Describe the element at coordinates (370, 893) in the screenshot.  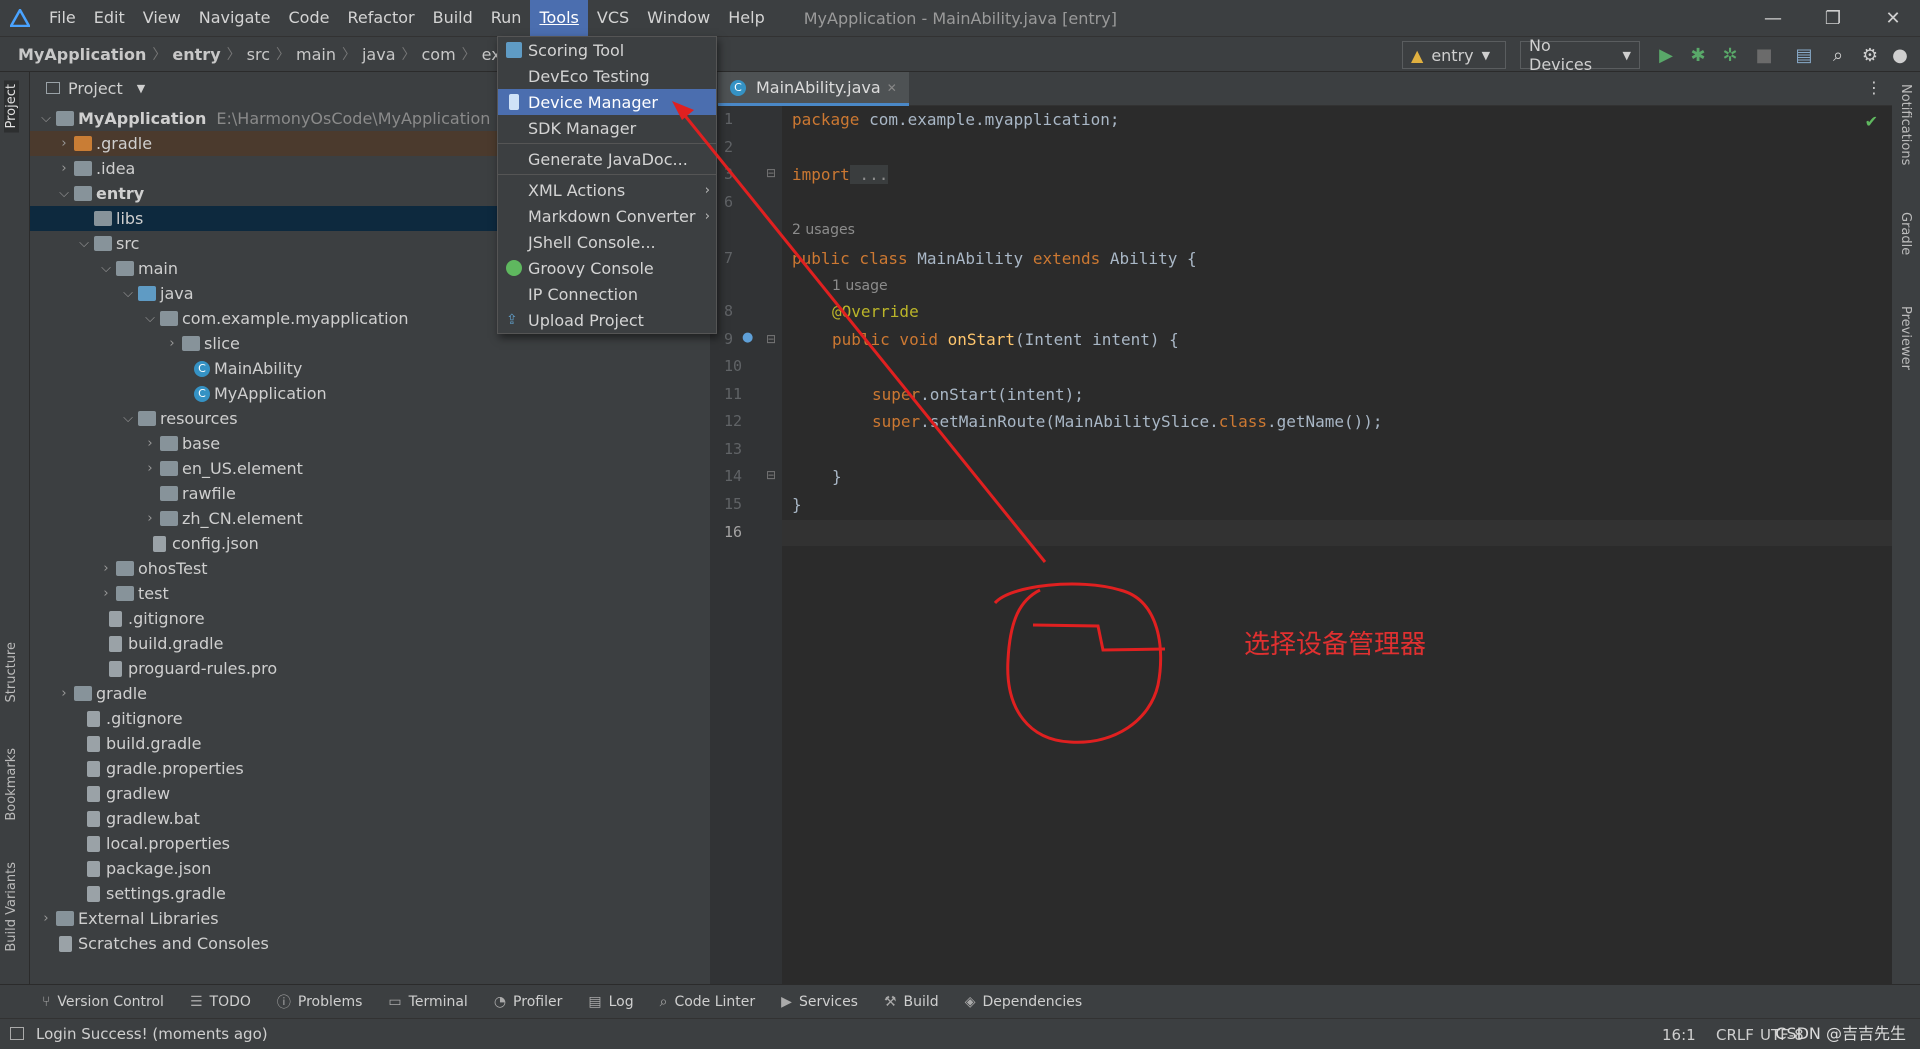
I see `tree-item-settings-gradle: settings.gradle` at that location.